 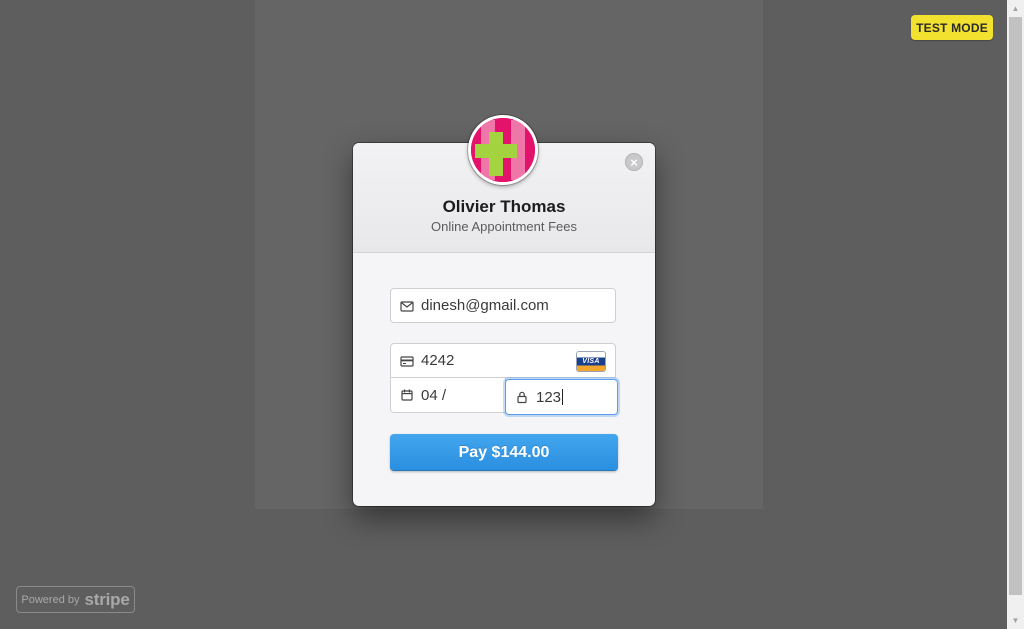 I want to click on logo-badge, so click(x=503, y=150).